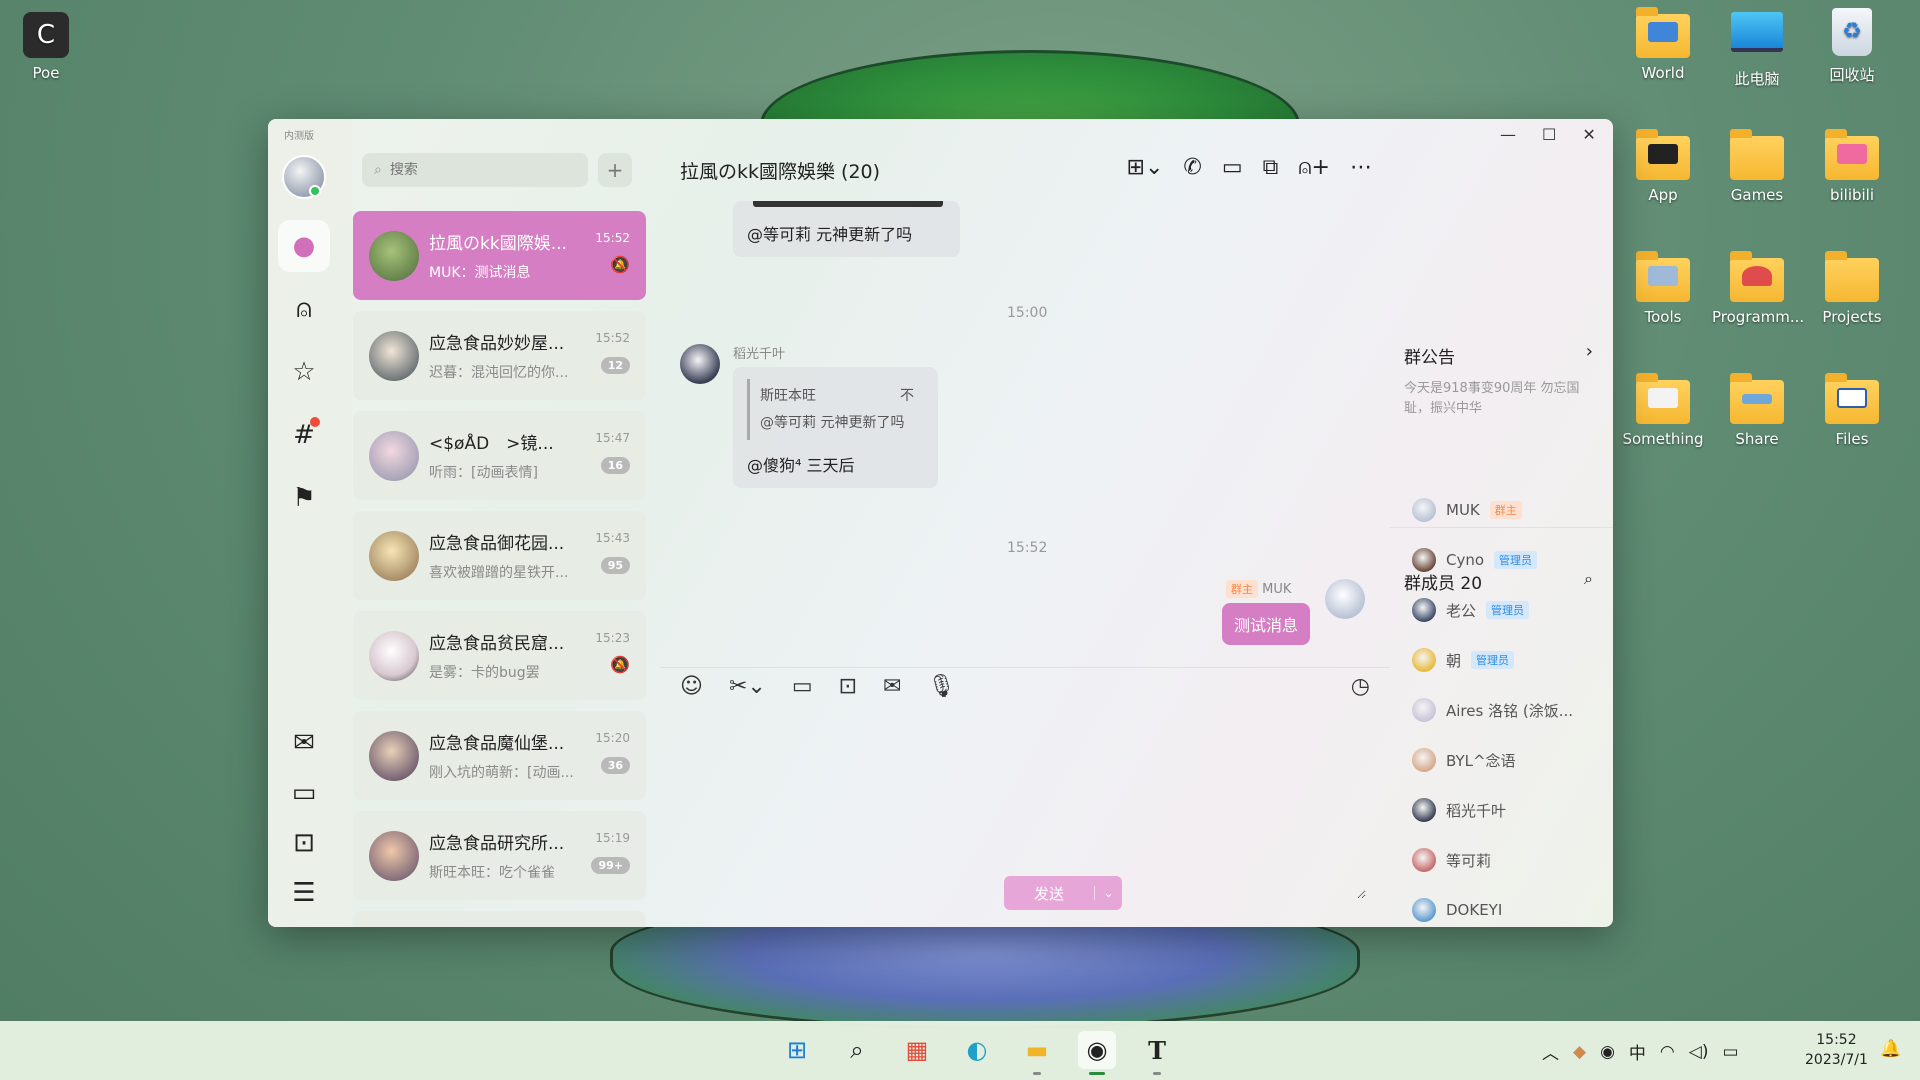 The image size is (1920, 1080). I want to click on chevron-up-icon: ︿, so click(1550, 1051).